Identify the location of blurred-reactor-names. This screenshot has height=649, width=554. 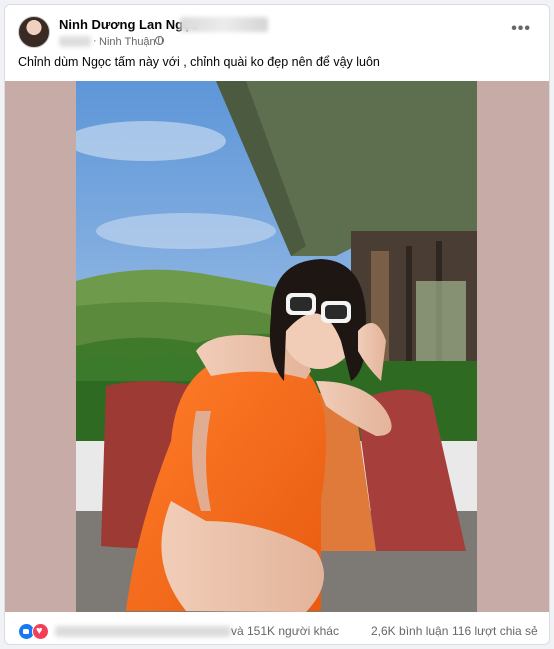
(143, 631).